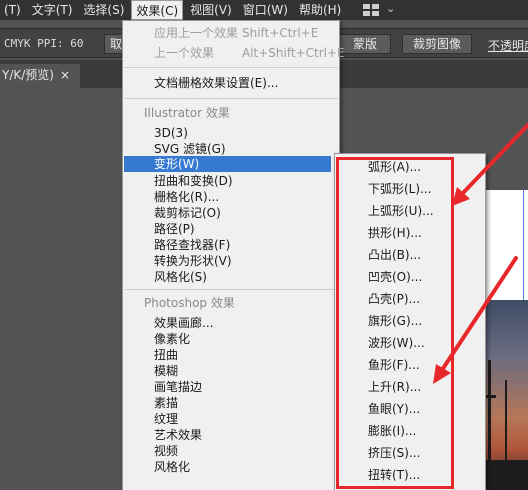 The height and width of the screenshot is (490, 528). What do you see at coordinates (365, 44) in the screenshot?
I see `mask-button: 蒙版` at bounding box center [365, 44].